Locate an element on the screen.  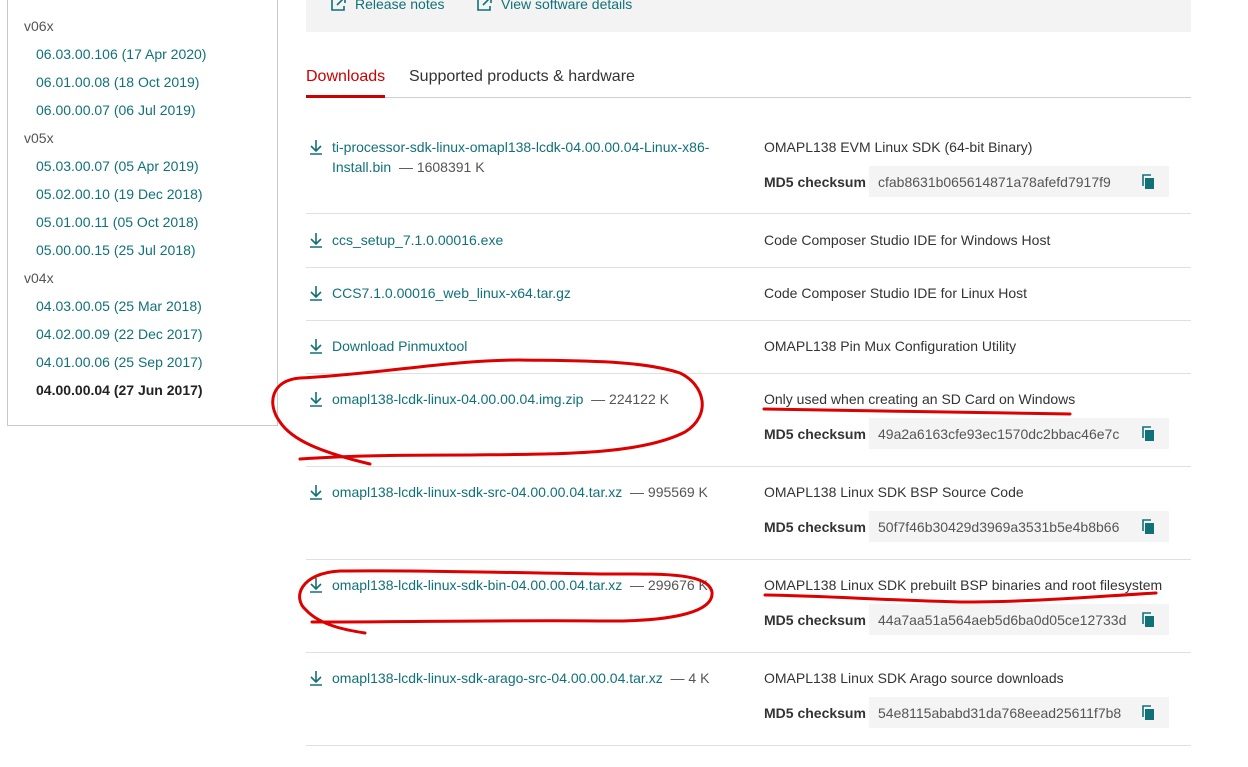
file-description: Code Composer Studio IDE for Linux Host is located at coordinates (896, 293).